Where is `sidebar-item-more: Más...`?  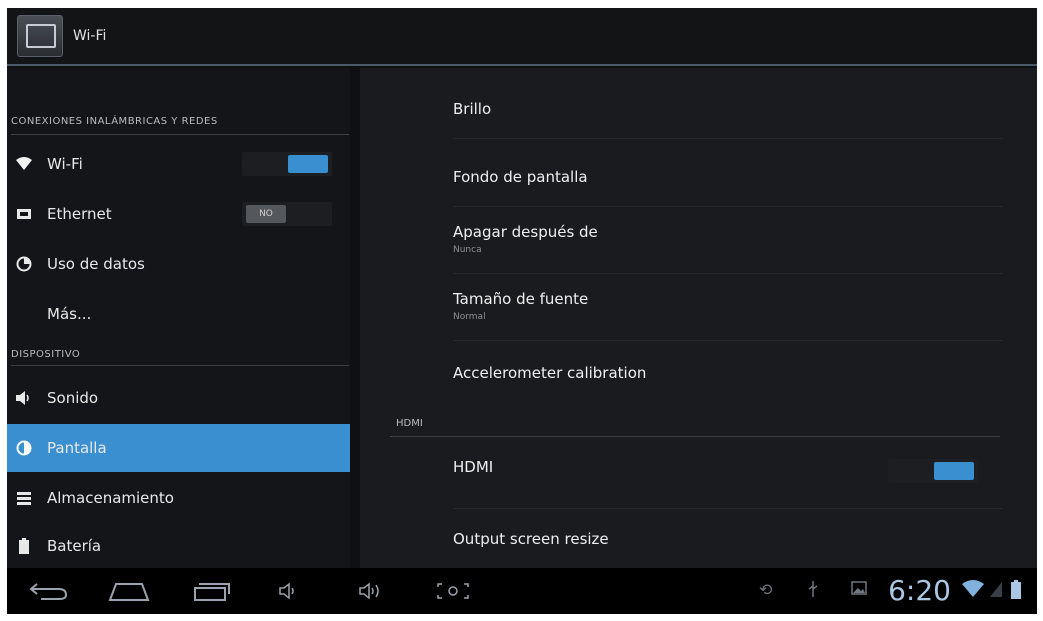 sidebar-item-more: Más... is located at coordinates (178, 314).